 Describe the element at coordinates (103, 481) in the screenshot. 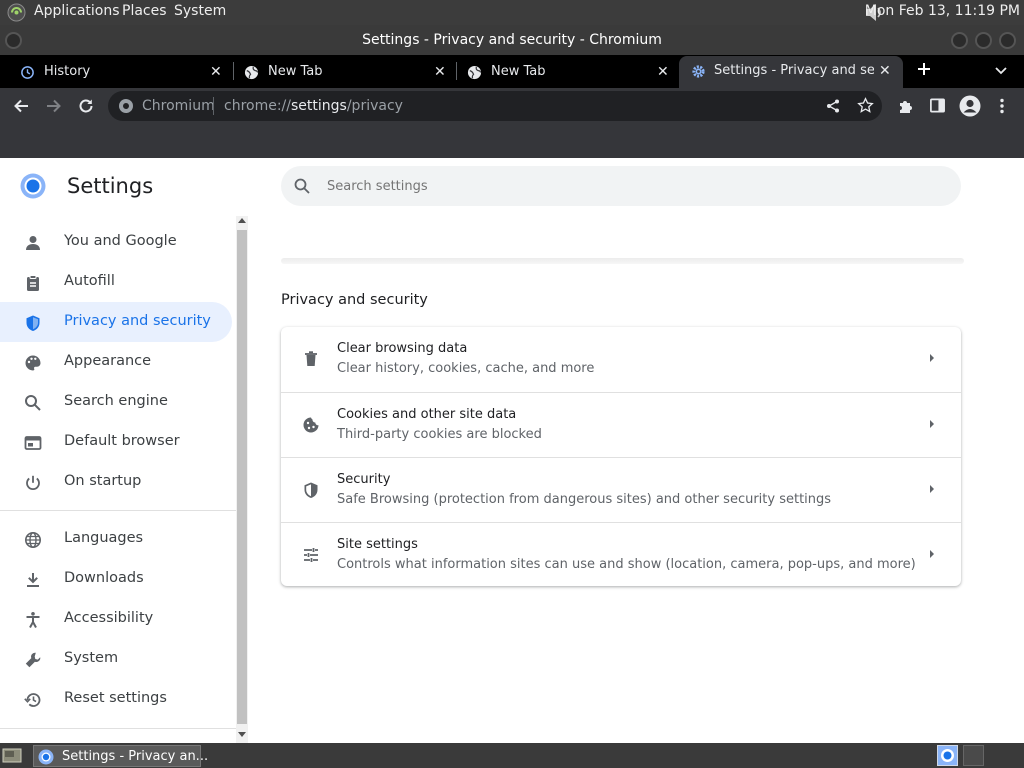

I see `sidebar-item-label: On startup` at that location.